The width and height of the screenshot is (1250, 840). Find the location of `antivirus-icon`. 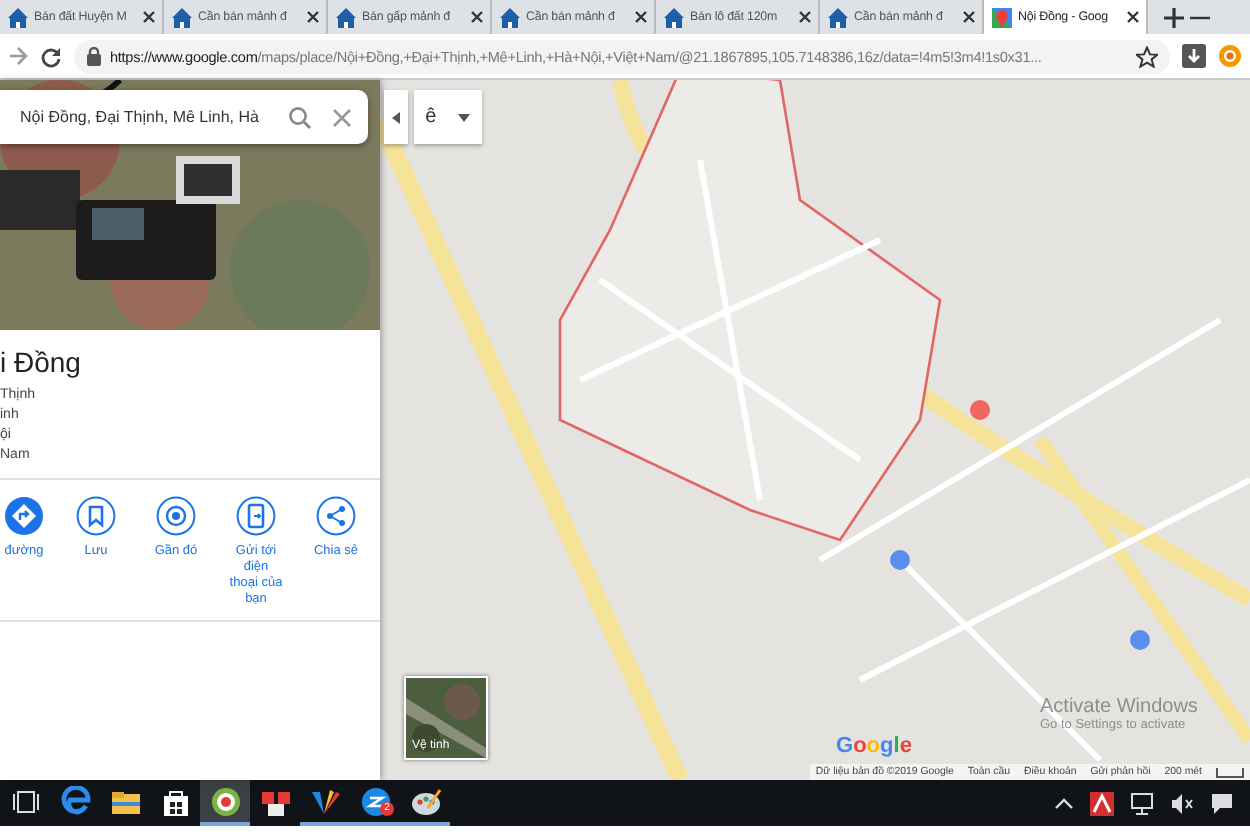

antivirus-icon is located at coordinates (1102, 803).